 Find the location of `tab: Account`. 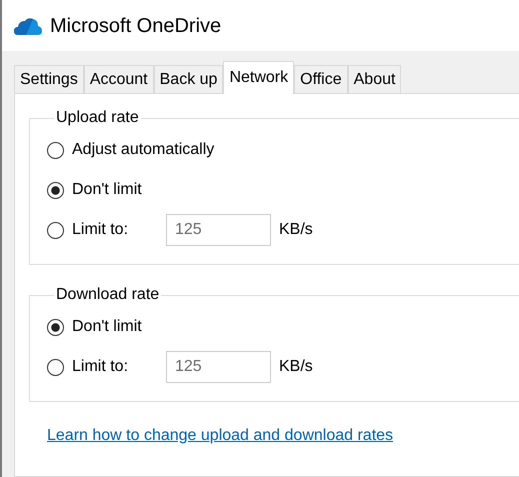

tab: Account is located at coordinates (119, 79).